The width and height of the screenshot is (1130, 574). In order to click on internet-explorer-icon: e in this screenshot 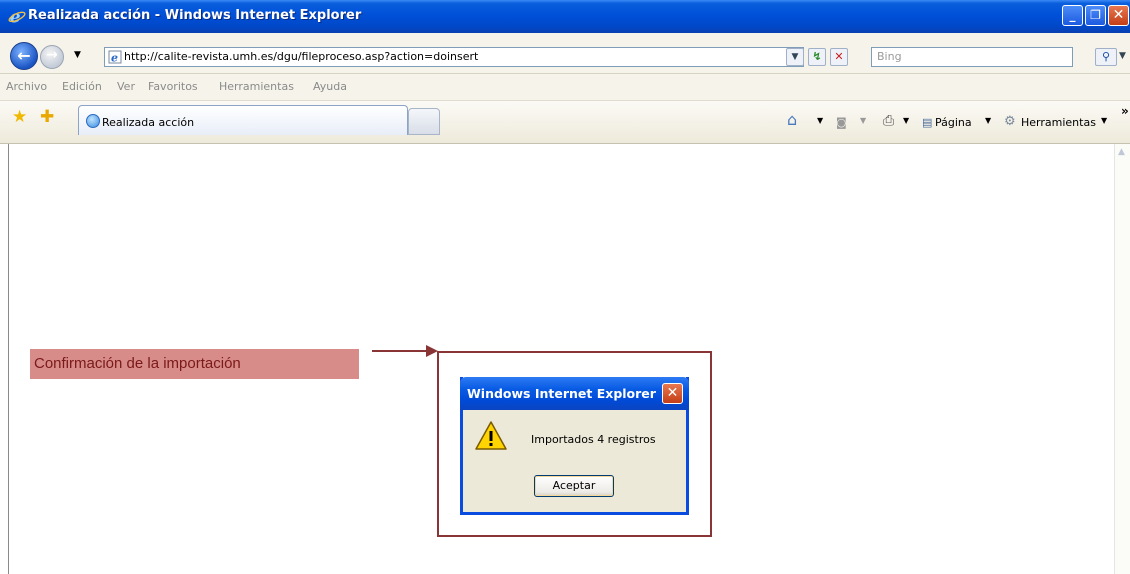, I will do `click(17, 16)`.